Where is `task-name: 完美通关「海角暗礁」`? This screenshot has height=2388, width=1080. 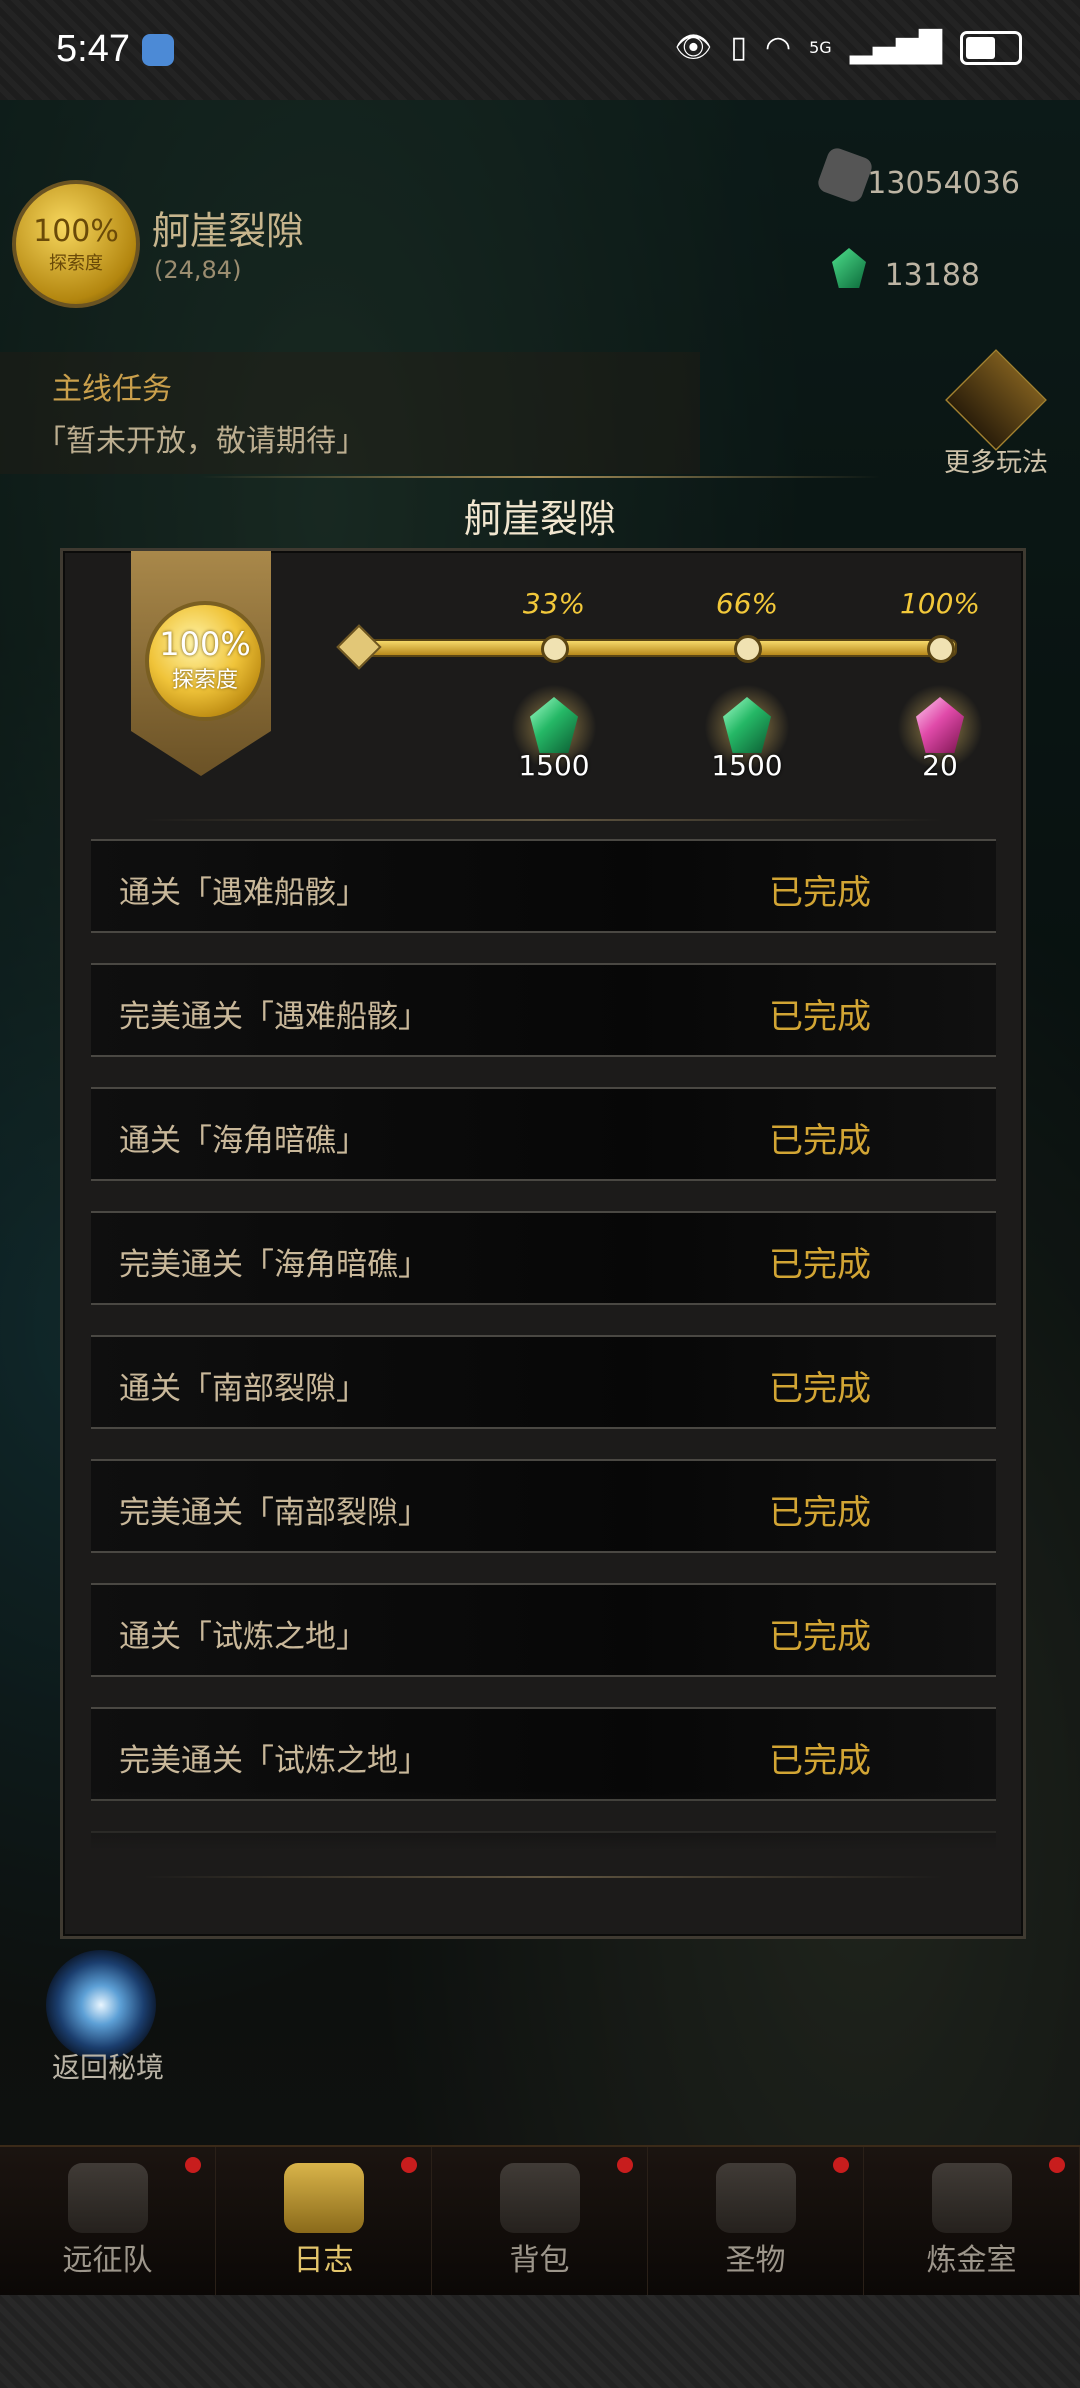 task-name: 完美通关「海角暗礁」 is located at coordinates (274, 1265).